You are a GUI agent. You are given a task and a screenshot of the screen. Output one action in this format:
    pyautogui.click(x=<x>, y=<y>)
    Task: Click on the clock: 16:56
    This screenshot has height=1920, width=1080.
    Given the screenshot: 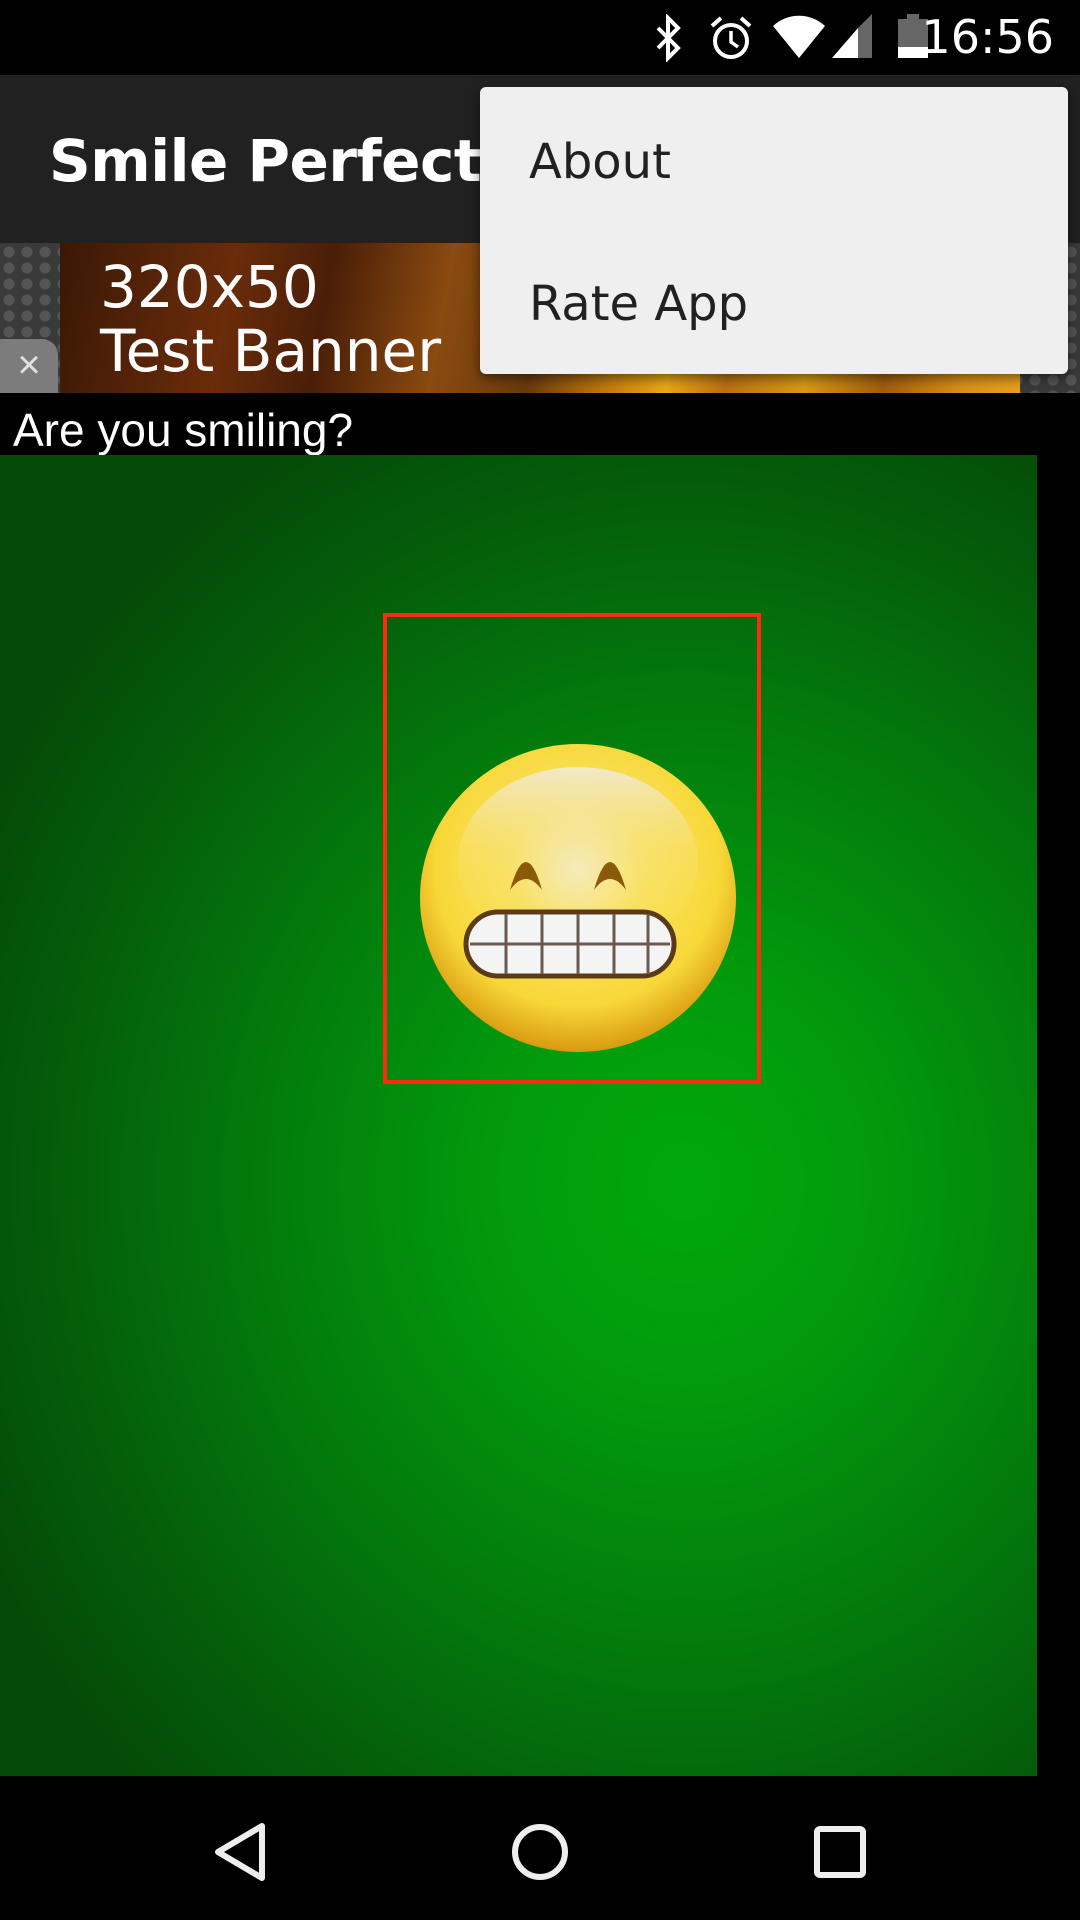 What is the action you would take?
    pyautogui.click(x=987, y=37)
    